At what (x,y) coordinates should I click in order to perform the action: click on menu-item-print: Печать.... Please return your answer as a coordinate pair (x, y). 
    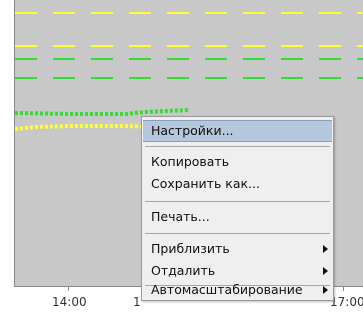
    Looking at the image, I should click on (237, 217).